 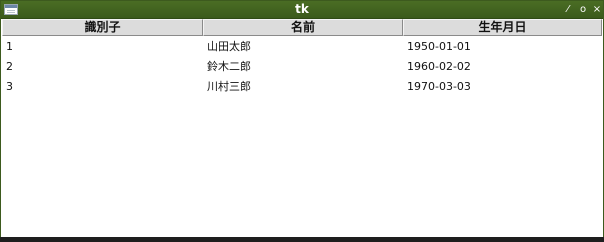 What do you see at coordinates (439, 66) in the screenshot?
I see `cell-birthdate: 1960-02-02` at bounding box center [439, 66].